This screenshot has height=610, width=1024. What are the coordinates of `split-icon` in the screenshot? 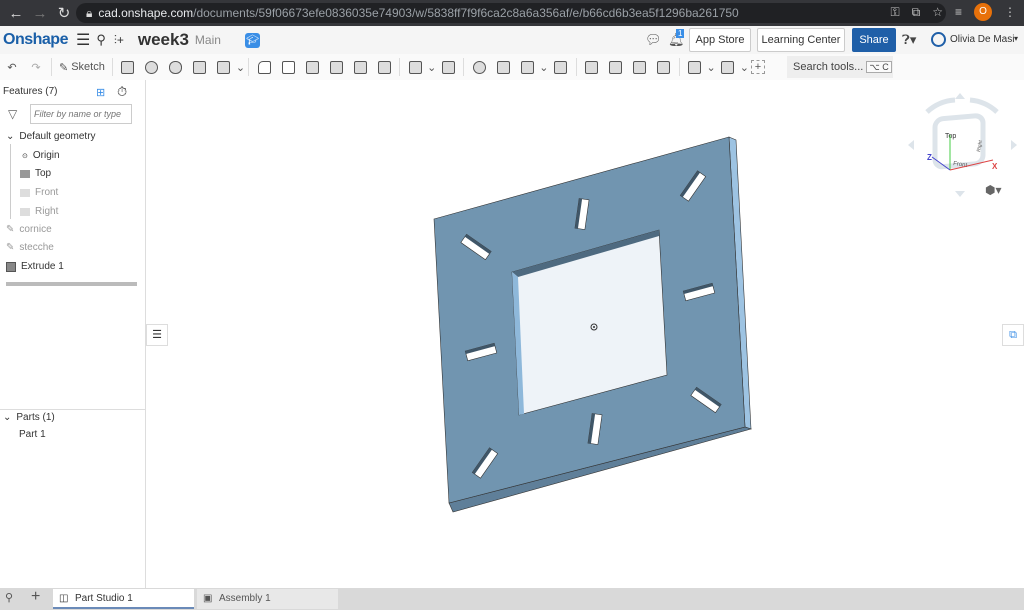 It's located at (503, 67).